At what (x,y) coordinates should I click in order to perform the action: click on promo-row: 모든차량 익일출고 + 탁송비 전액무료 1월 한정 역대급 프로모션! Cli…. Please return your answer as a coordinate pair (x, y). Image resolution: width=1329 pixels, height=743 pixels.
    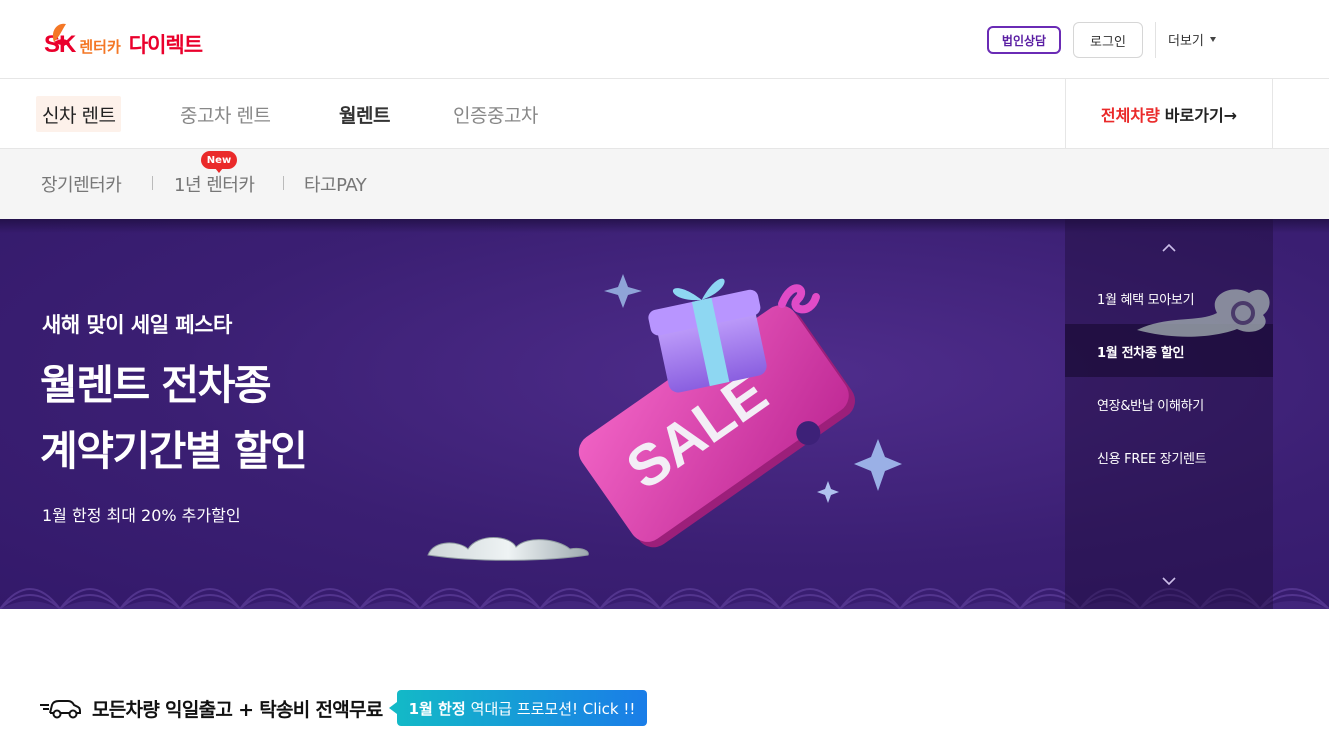
    Looking at the image, I should click on (344, 708).